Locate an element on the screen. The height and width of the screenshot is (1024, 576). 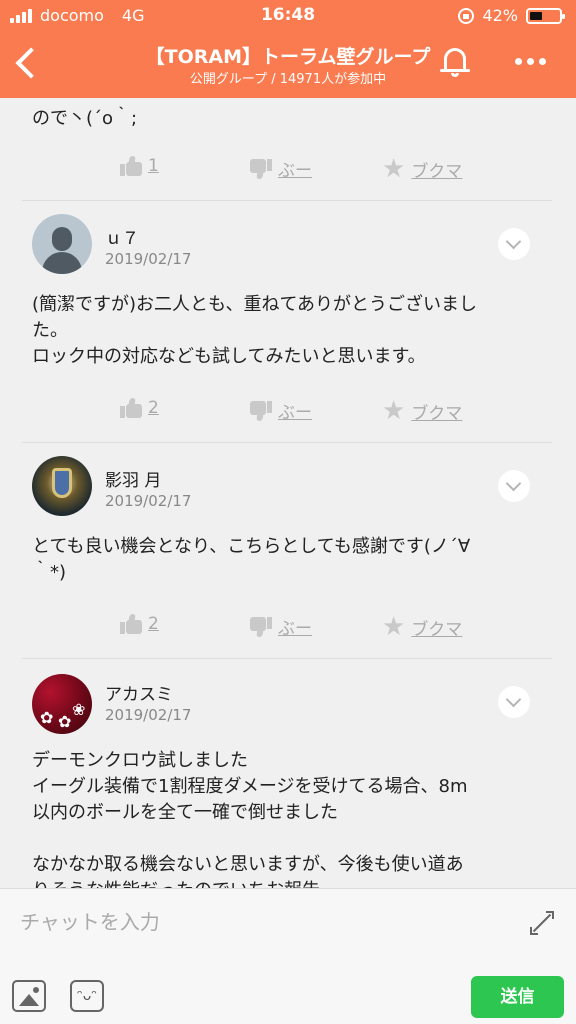
message-line: ｀*) is located at coordinates (49, 572).